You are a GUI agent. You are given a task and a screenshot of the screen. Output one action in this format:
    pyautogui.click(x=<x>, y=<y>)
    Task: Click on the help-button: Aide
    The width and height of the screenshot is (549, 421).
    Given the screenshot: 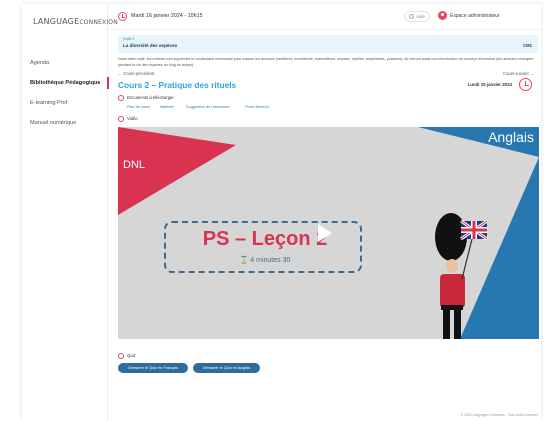 What is the action you would take?
    pyautogui.click(x=417, y=16)
    